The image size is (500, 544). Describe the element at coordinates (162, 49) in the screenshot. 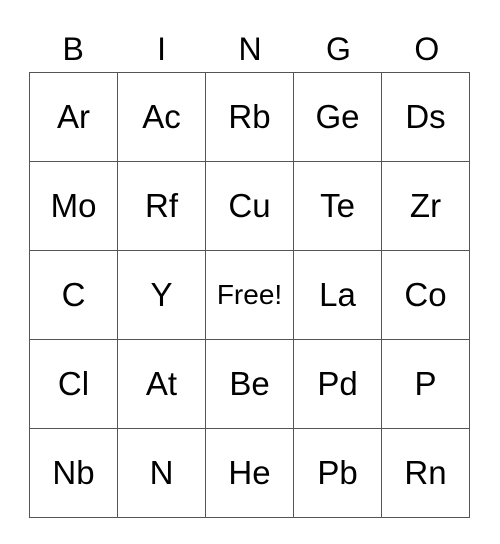

I see `header-letter: I` at that location.